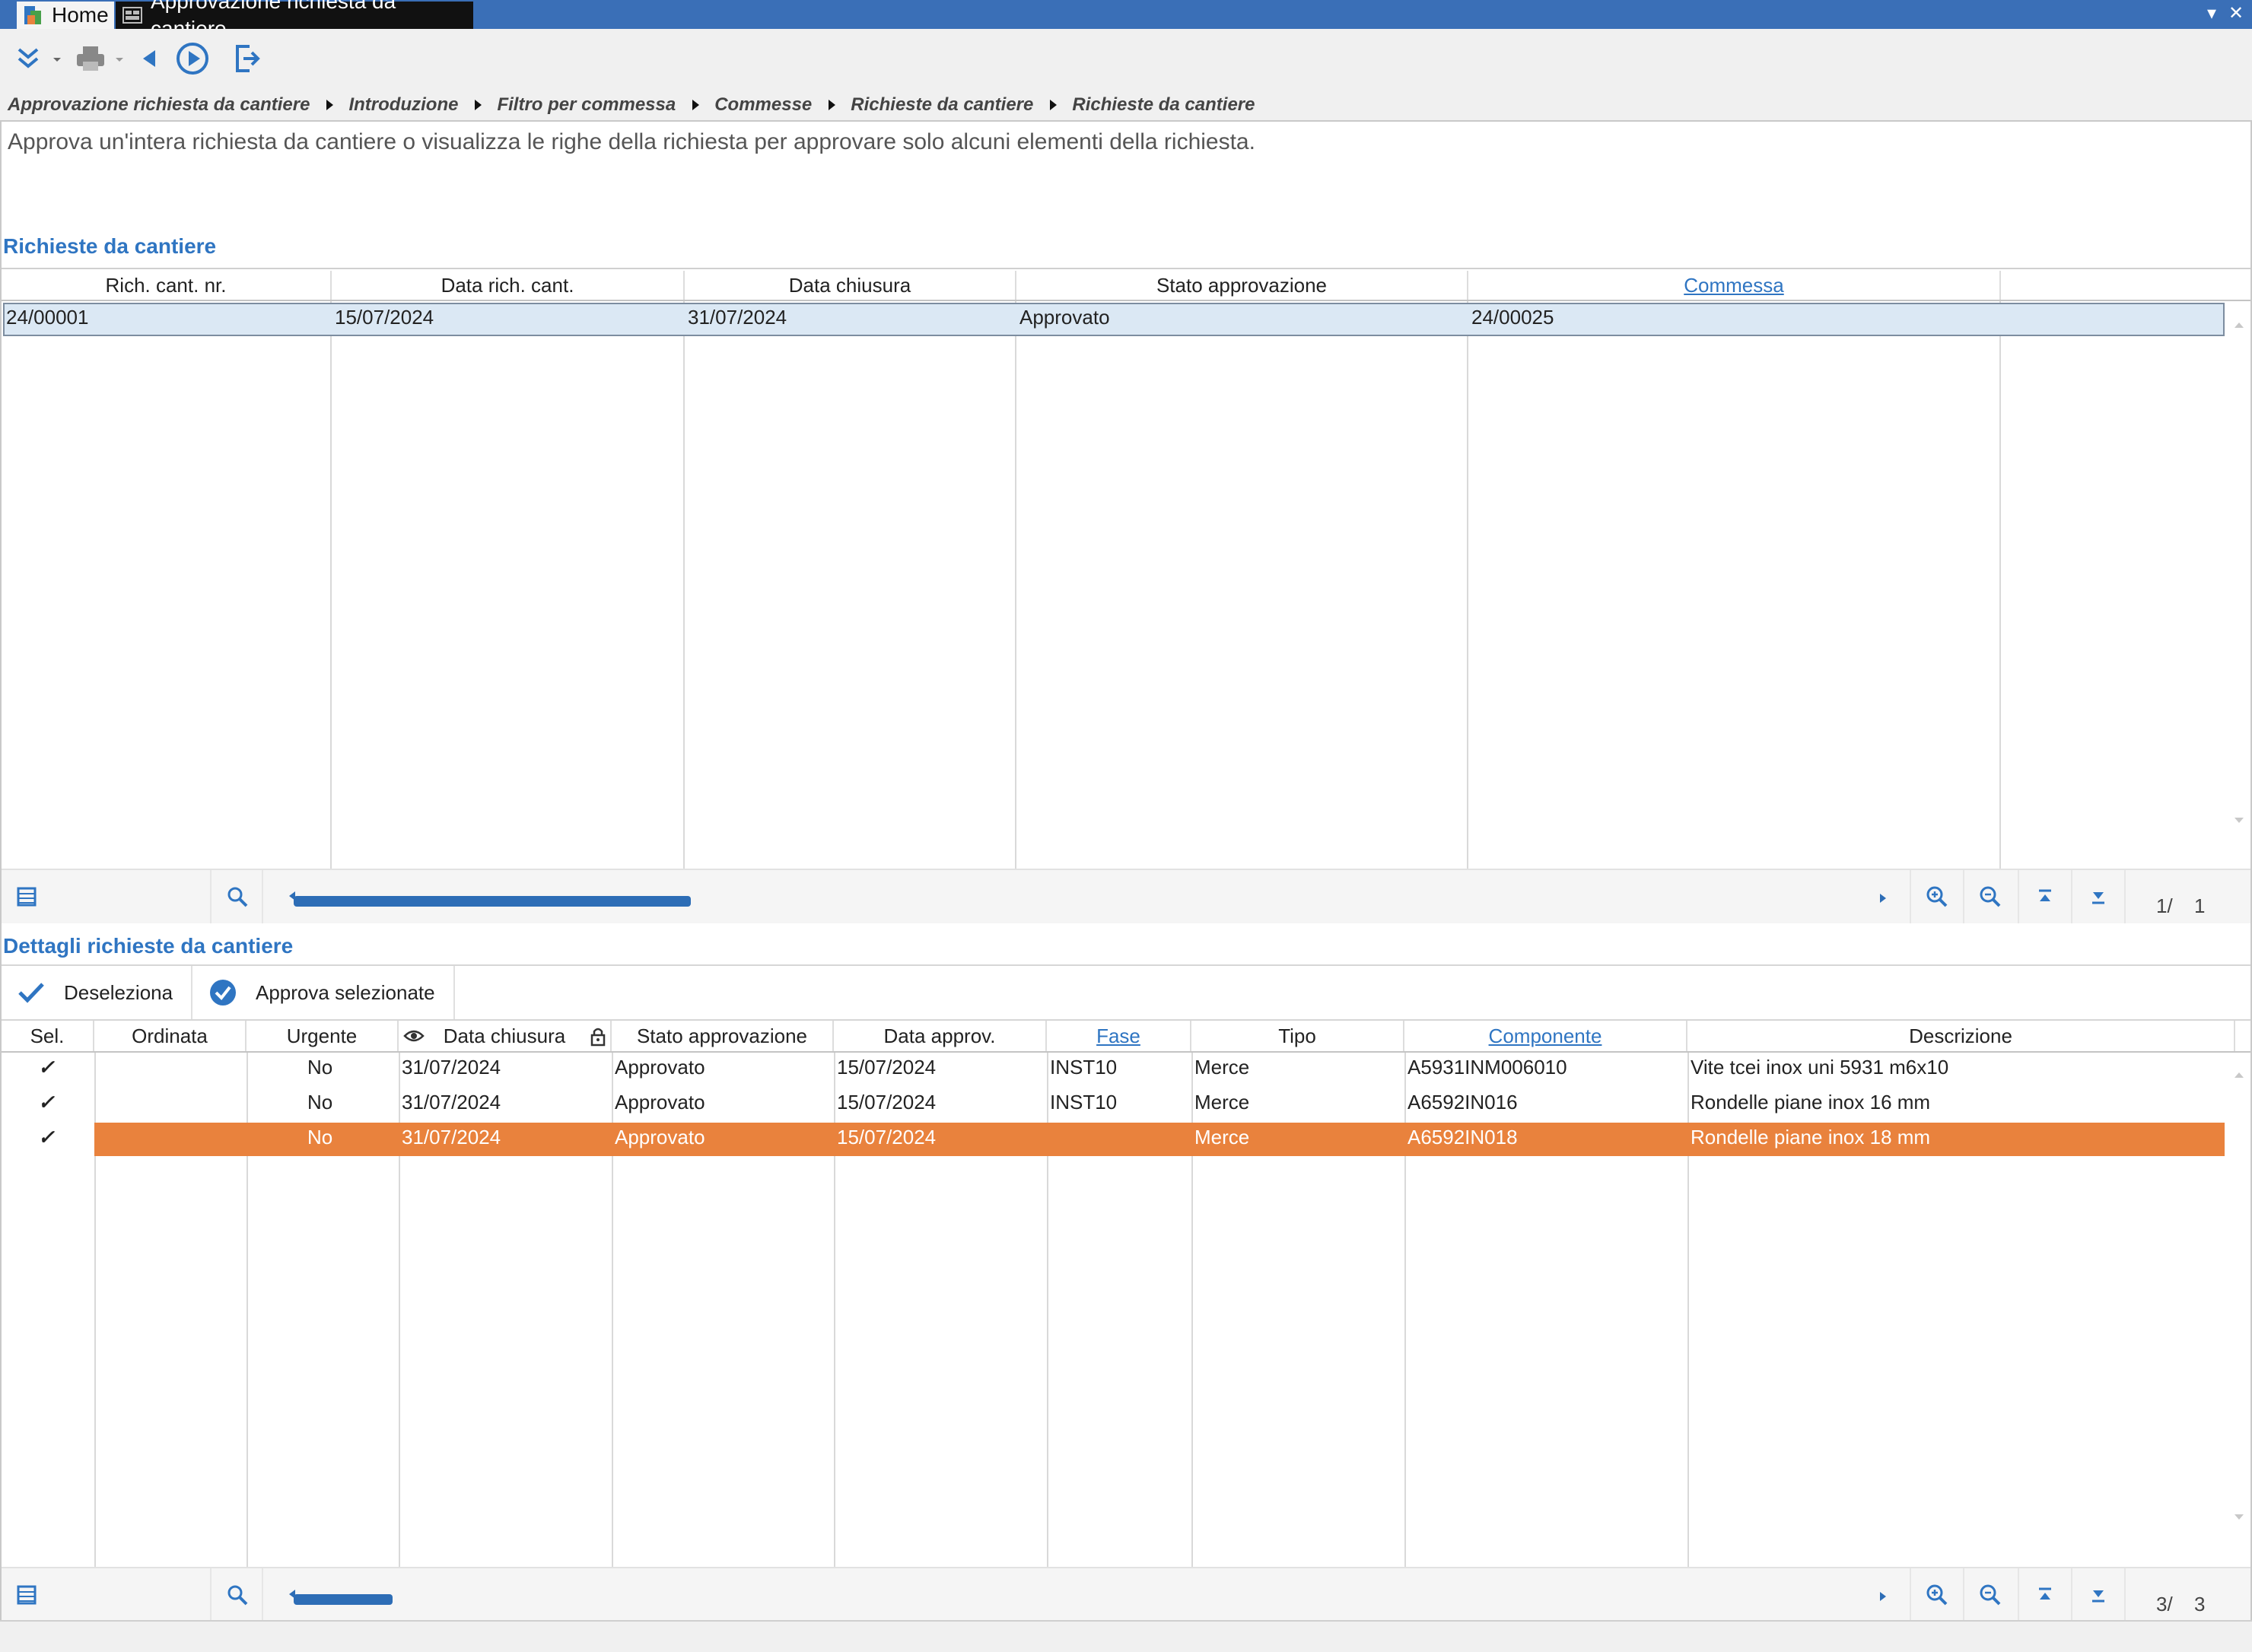  What do you see at coordinates (586, 105) in the screenshot?
I see `breadcrumb-item: Filtro per commessa` at bounding box center [586, 105].